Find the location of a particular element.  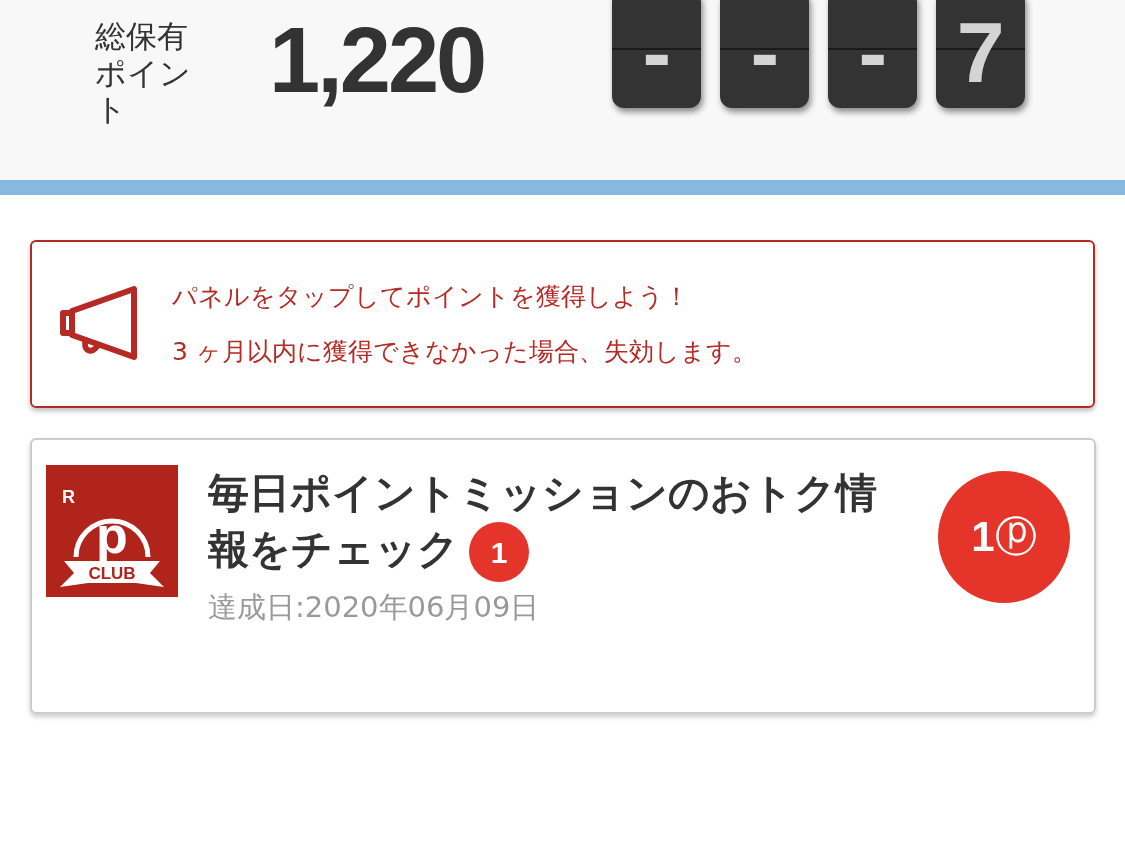

total-points-label: 総保有ポイント is located at coordinates (143, 73).